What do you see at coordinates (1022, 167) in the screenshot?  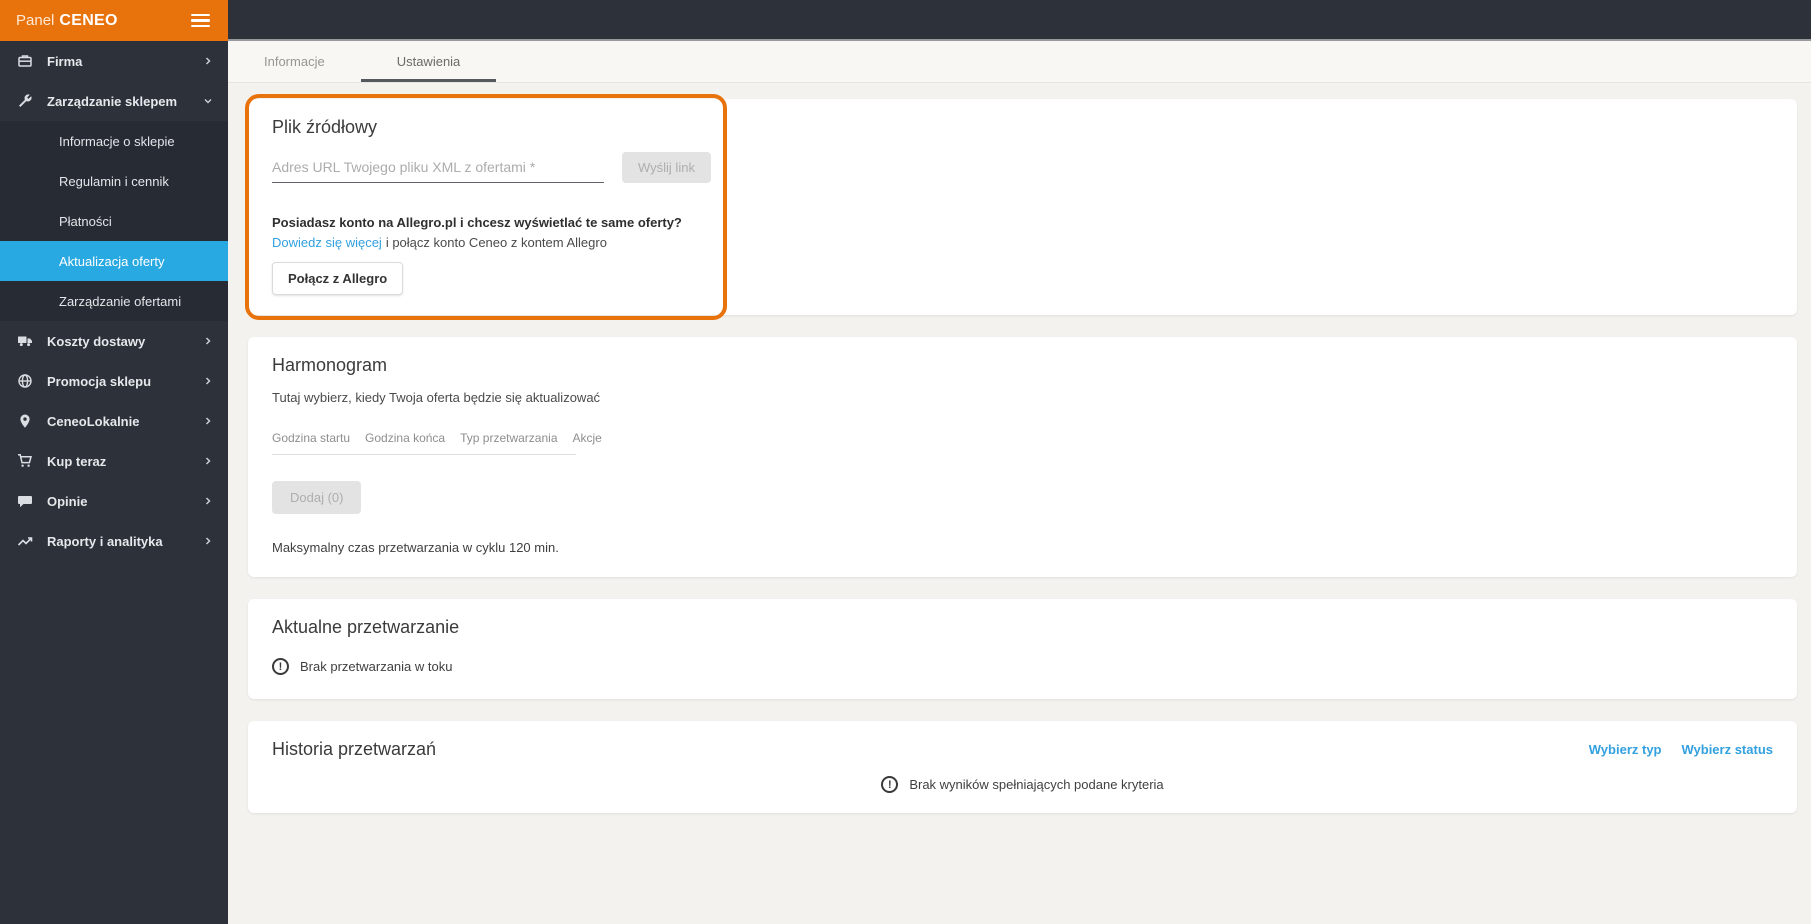 I see `xml-url-input-row: Wyślij link` at bounding box center [1022, 167].